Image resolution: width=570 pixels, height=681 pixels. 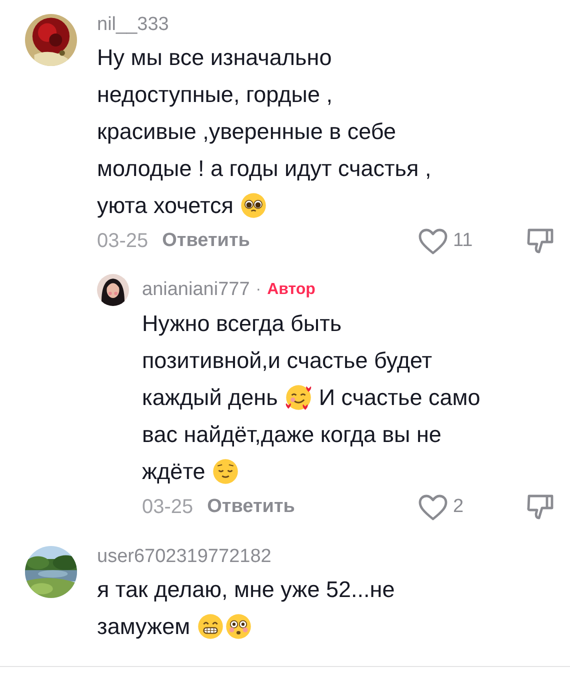 What do you see at coordinates (291, 290) in the screenshot?
I see `author-label: Автор` at bounding box center [291, 290].